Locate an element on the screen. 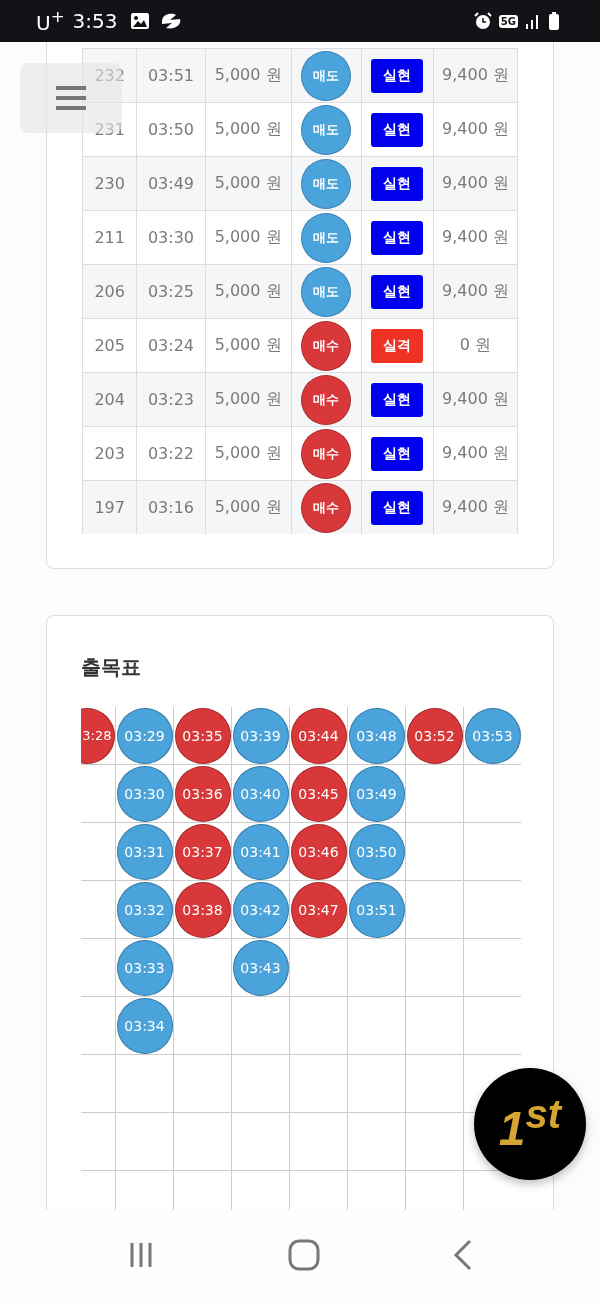 This screenshot has width=600, height=1300. id-cell: 206 is located at coordinates (110, 291).